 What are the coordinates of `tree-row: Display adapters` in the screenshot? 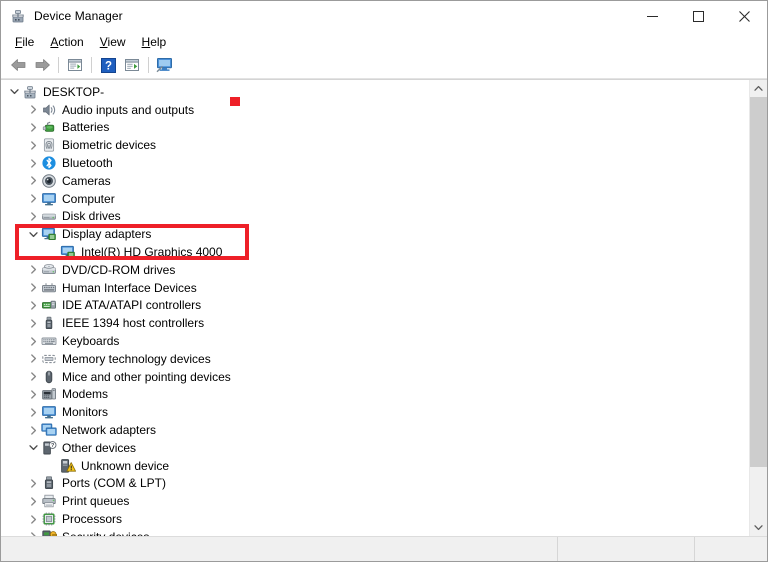 It's located at (375, 234).